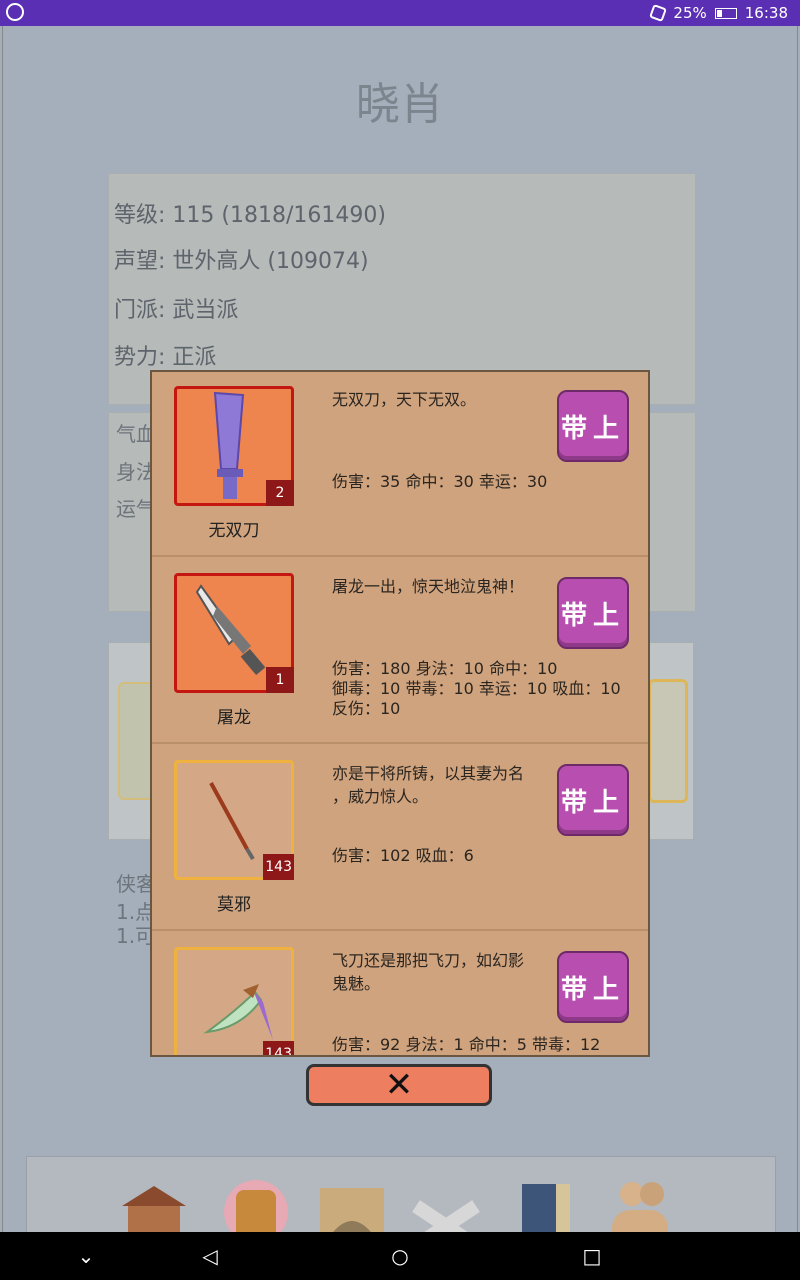 The height and width of the screenshot is (1280, 800). Describe the element at coordinates (280, 680) in the screenshot. I see `item-count-badge: 1` at that location.